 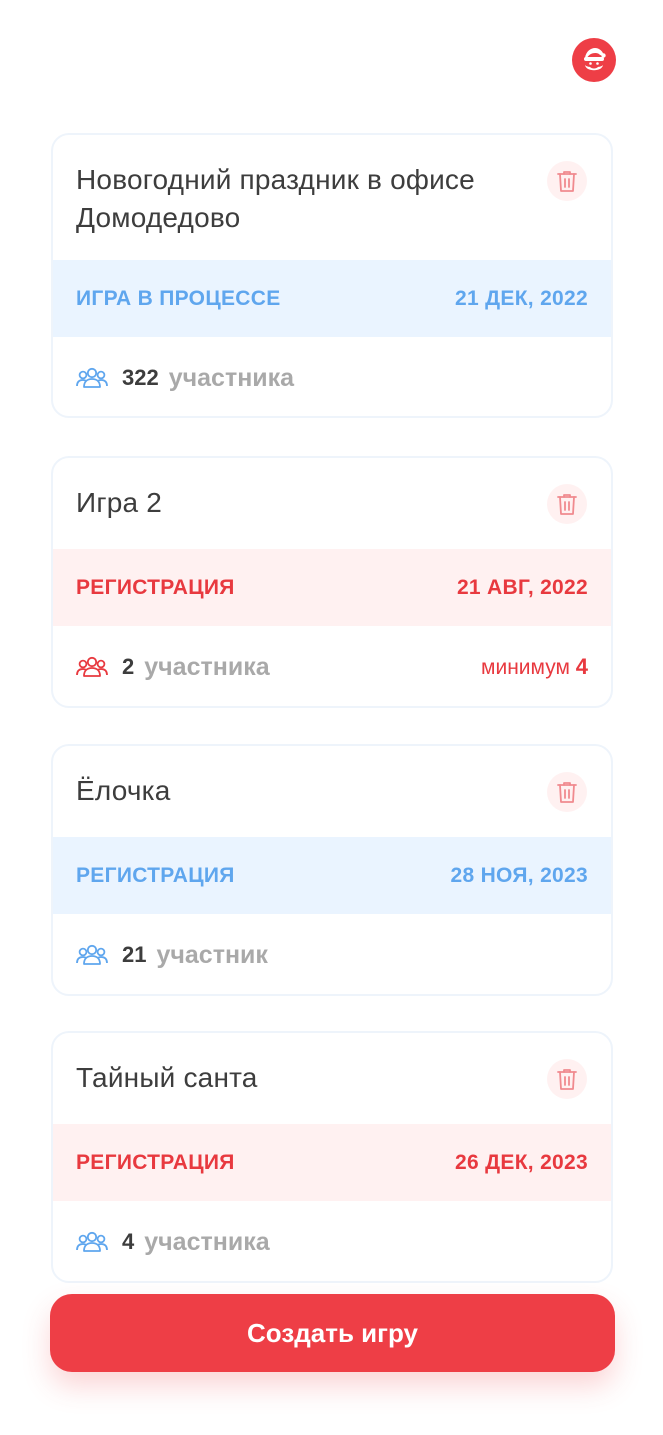 I want to click on minimum-value: 4, so click(x=581, y=666).